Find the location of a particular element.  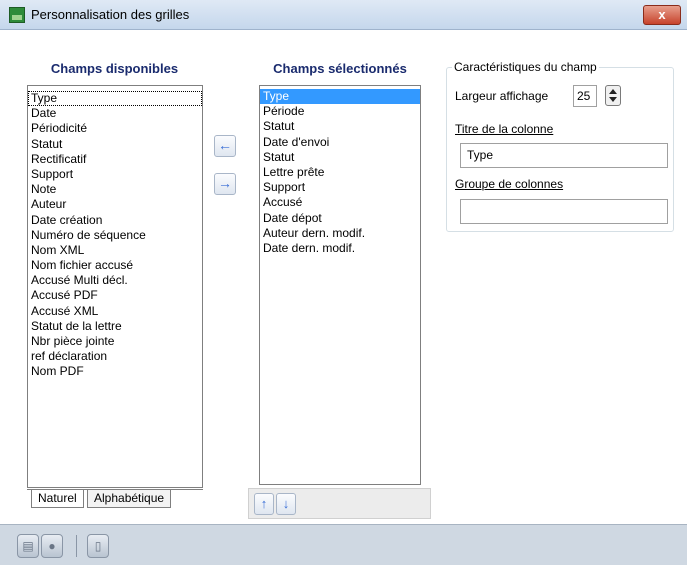

width-label: Largeur affichage is located at coordinates (502, 96).